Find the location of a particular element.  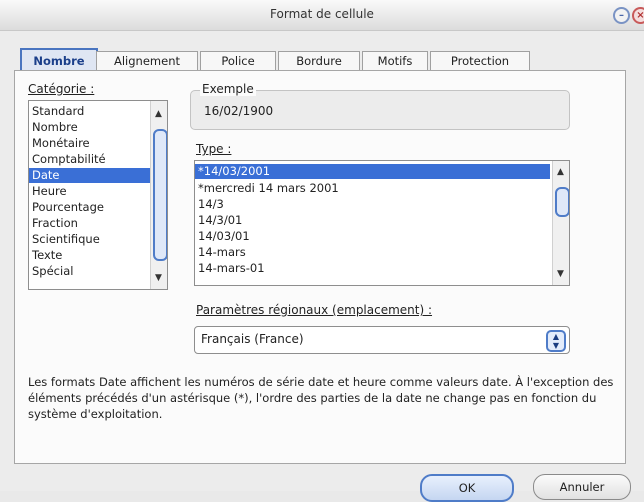

window-title: Format de cellule is located at coordinates (322, 14).